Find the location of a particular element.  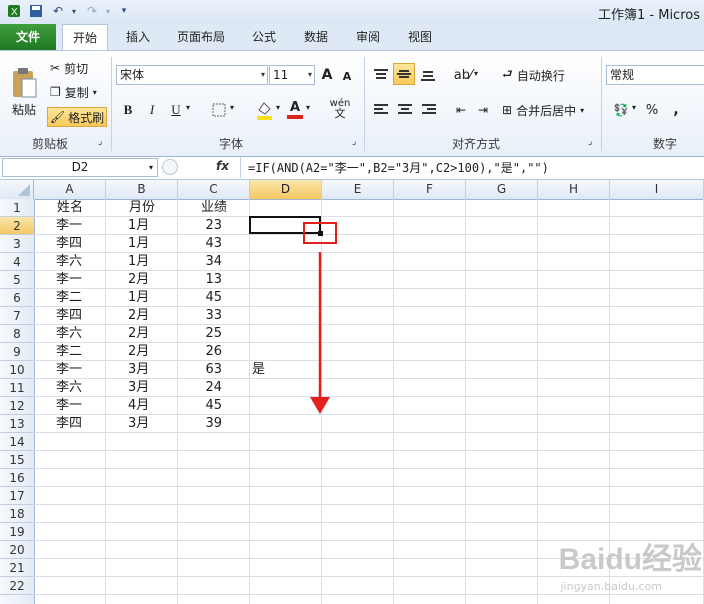

decrease-indent-button: ⇤ is located at coordinates (461, 110).